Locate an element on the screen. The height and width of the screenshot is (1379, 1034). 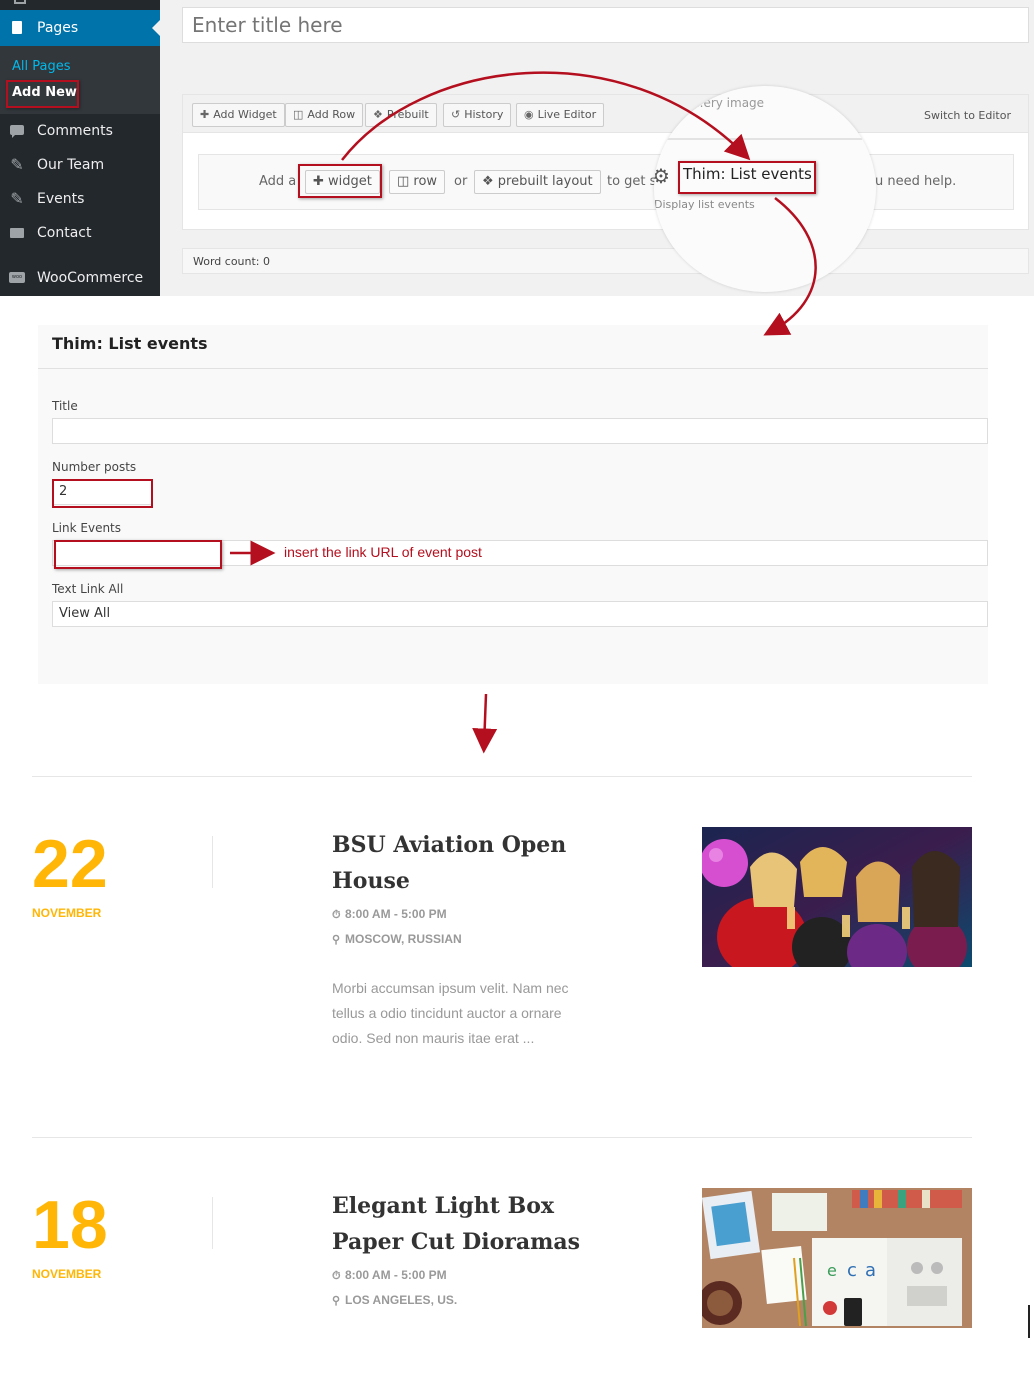
arrow-list-events-to-form is located at coordinates (790, 266).